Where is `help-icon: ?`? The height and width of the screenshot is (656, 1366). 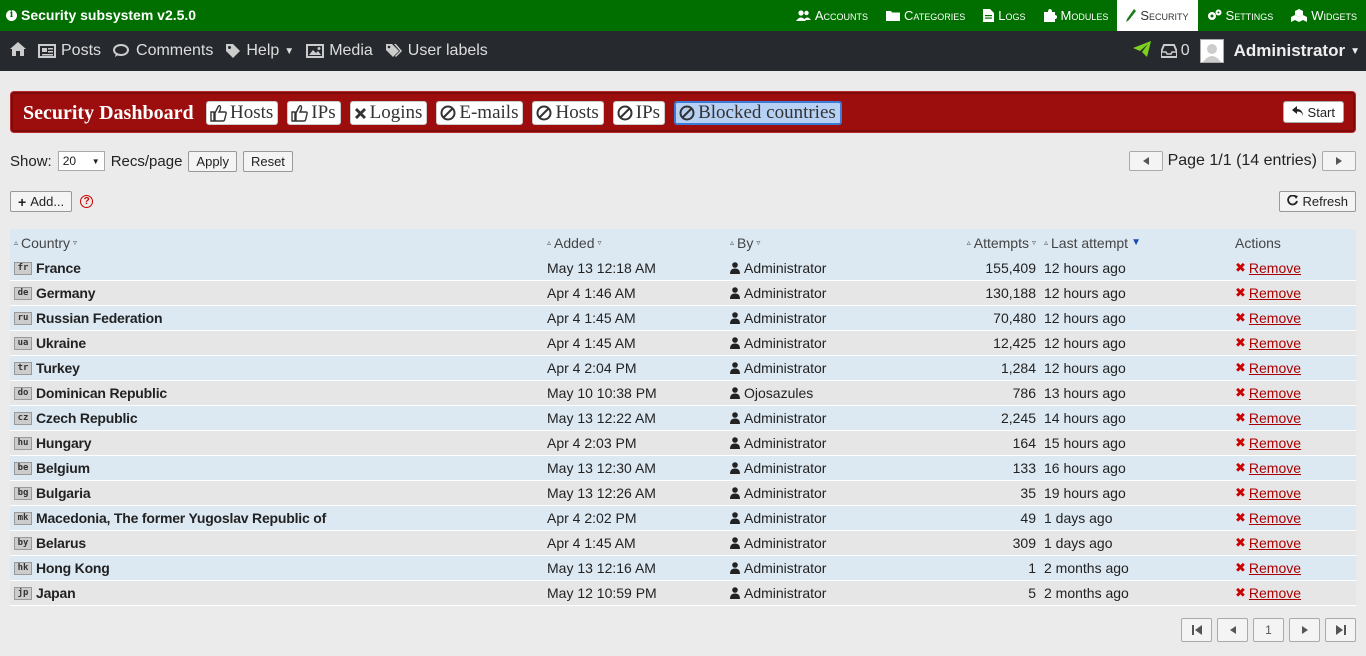 help-icon: ? is located at coordinates (87, 201).